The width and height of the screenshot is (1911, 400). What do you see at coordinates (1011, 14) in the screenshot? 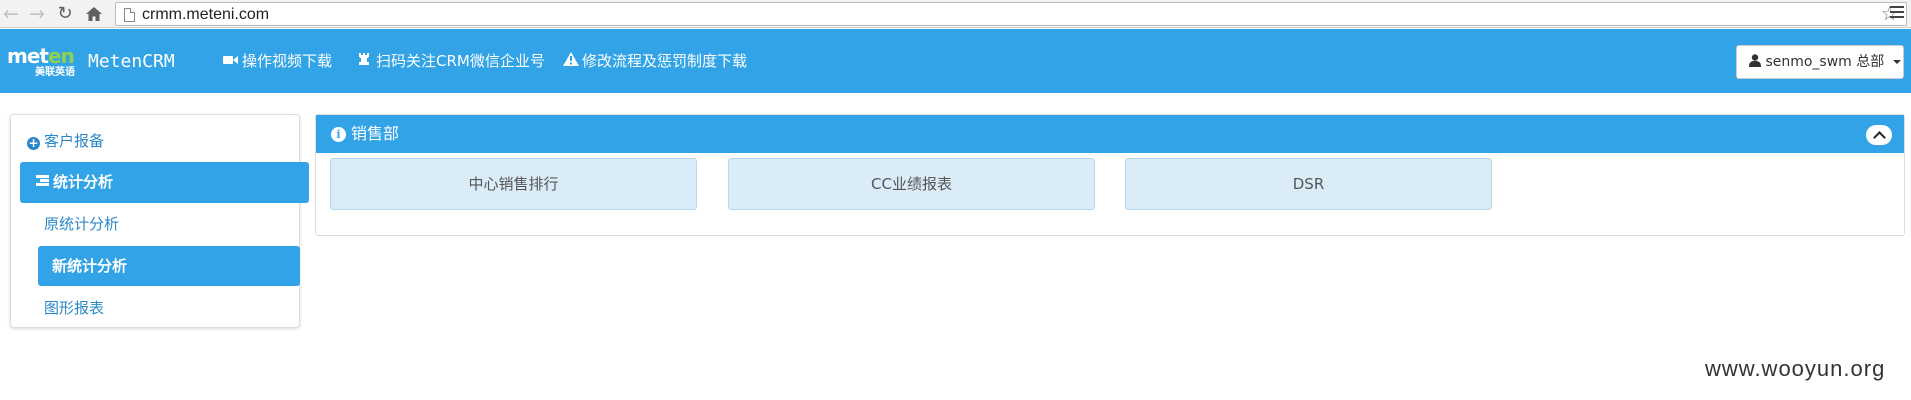
I see `address-bar: crmm.meteni.com ☆` at bounding box center [1011, 14].